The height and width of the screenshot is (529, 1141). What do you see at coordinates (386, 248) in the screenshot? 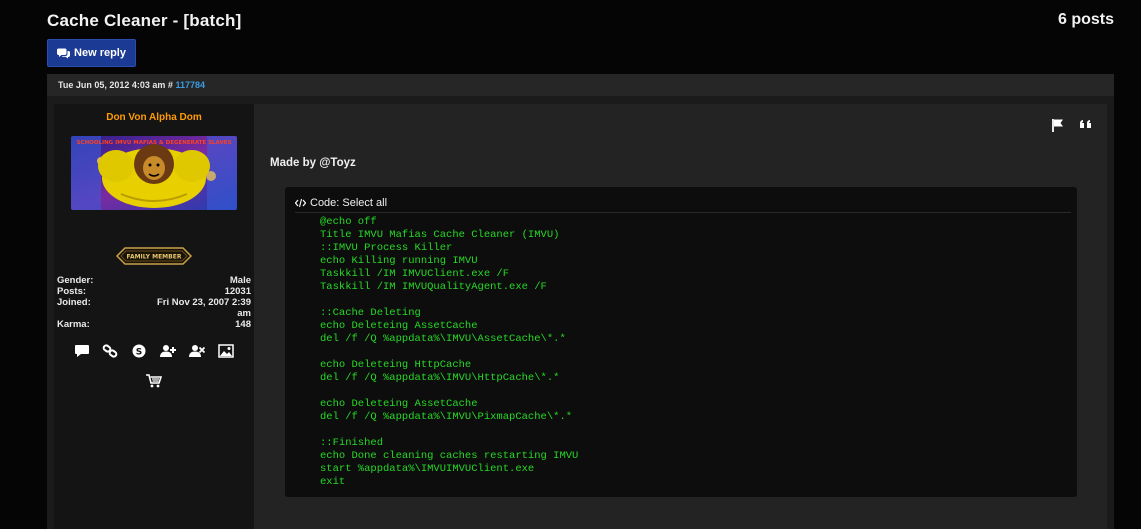
I see `code-line: ::IMVU Process Killer` at bounding box center [386, 248].